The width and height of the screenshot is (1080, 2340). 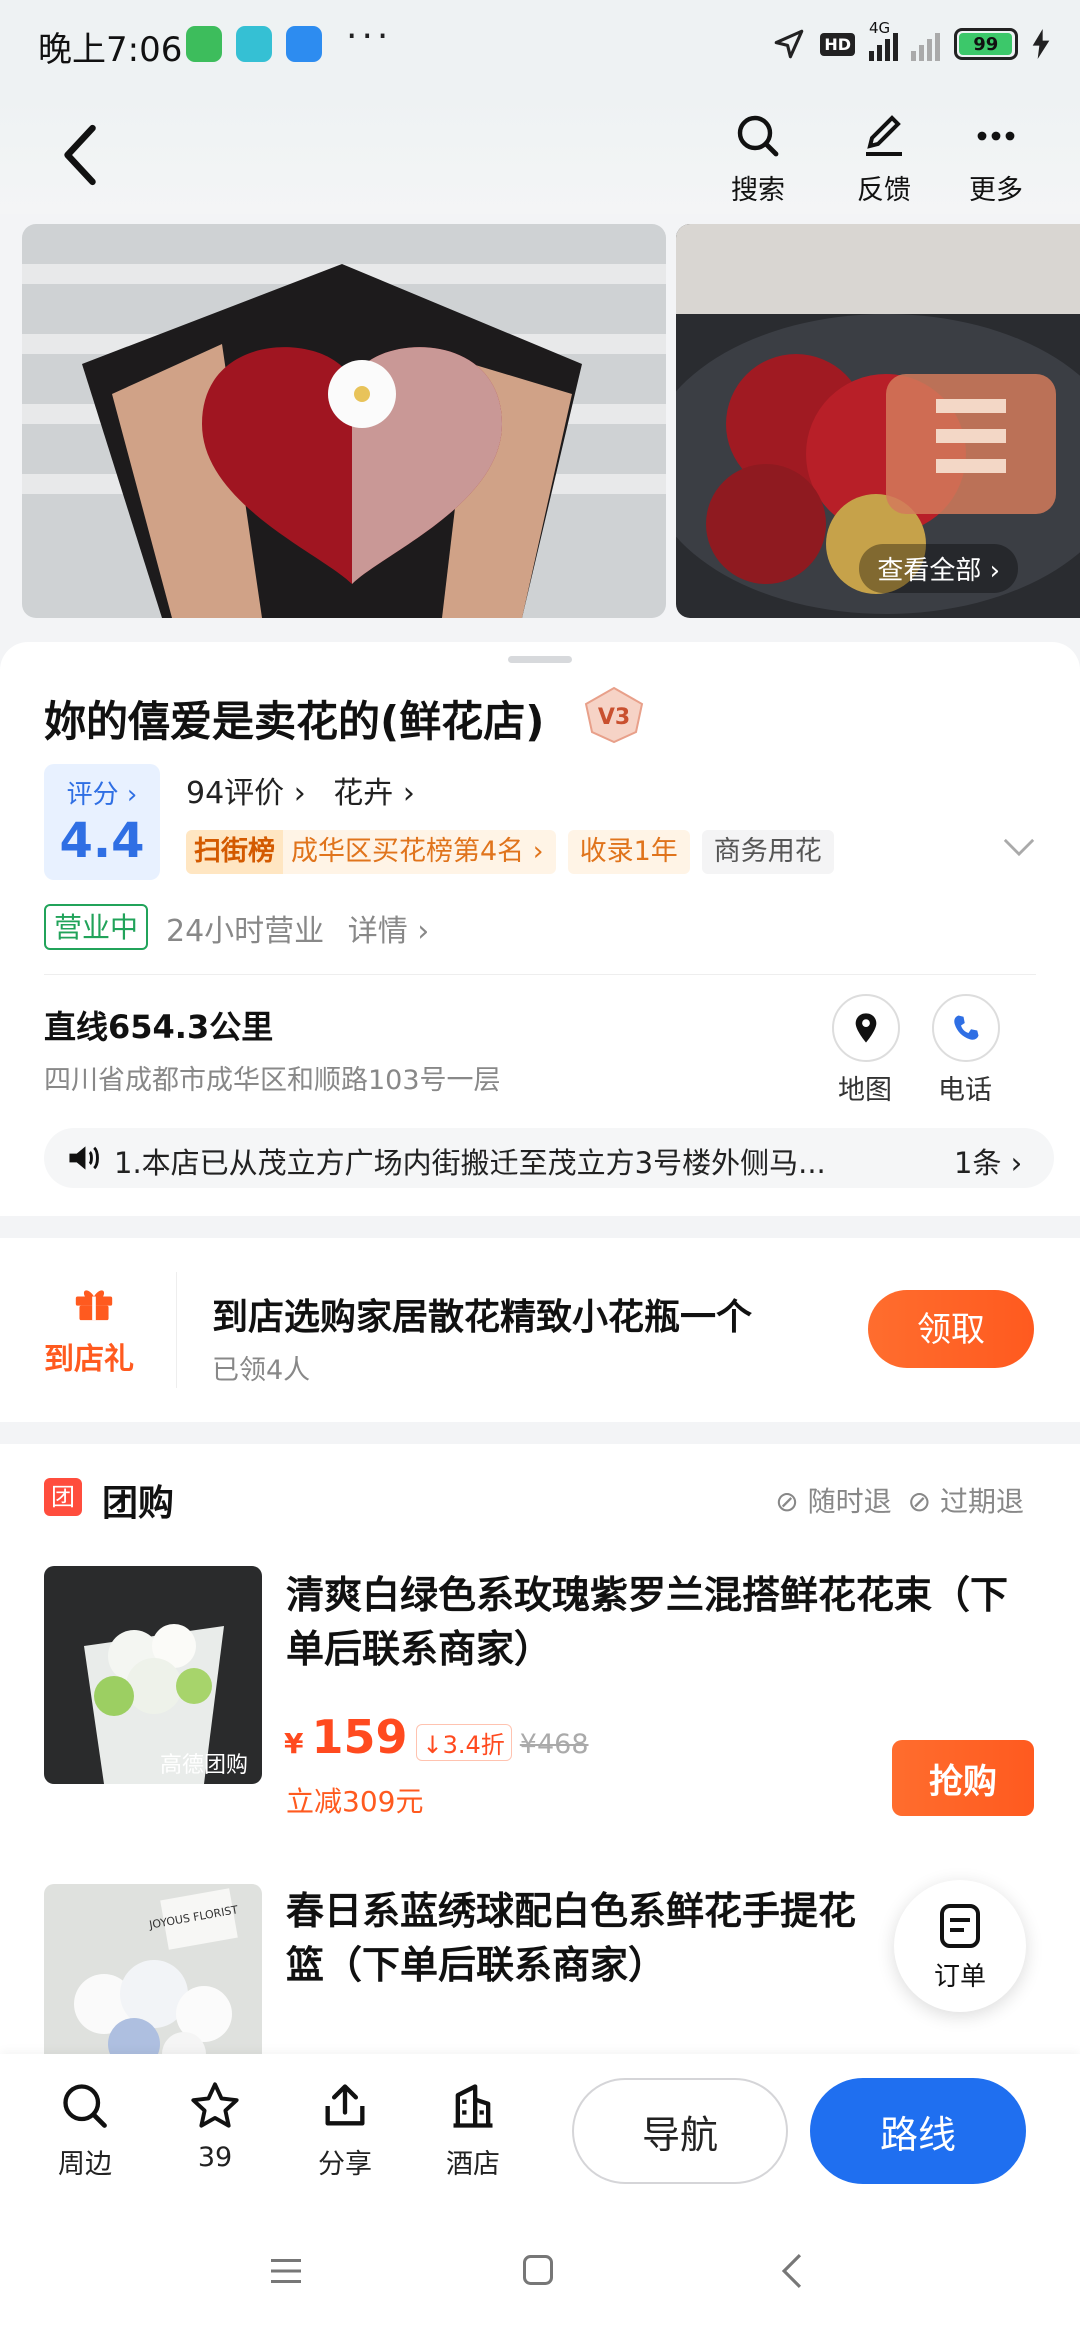 What do you see at coordinates (94, 1305) in the screenshot?
I see `gift-icon` at bounding box center [94, 1305].